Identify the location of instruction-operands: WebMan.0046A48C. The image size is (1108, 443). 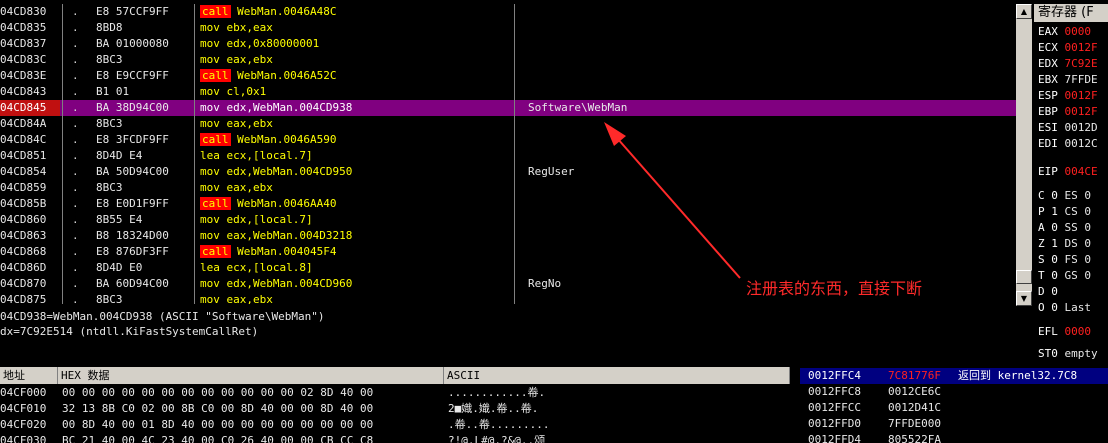
(287, 11).